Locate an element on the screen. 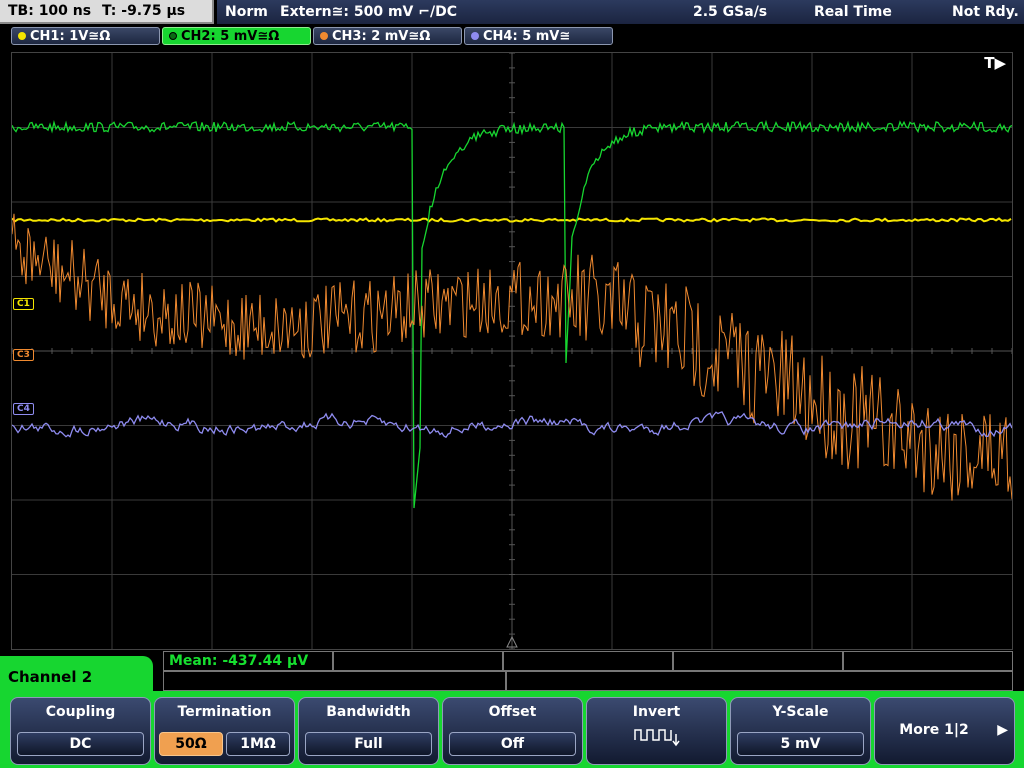  offset-softkey: Offset Off is located at coordinates (512, 731).